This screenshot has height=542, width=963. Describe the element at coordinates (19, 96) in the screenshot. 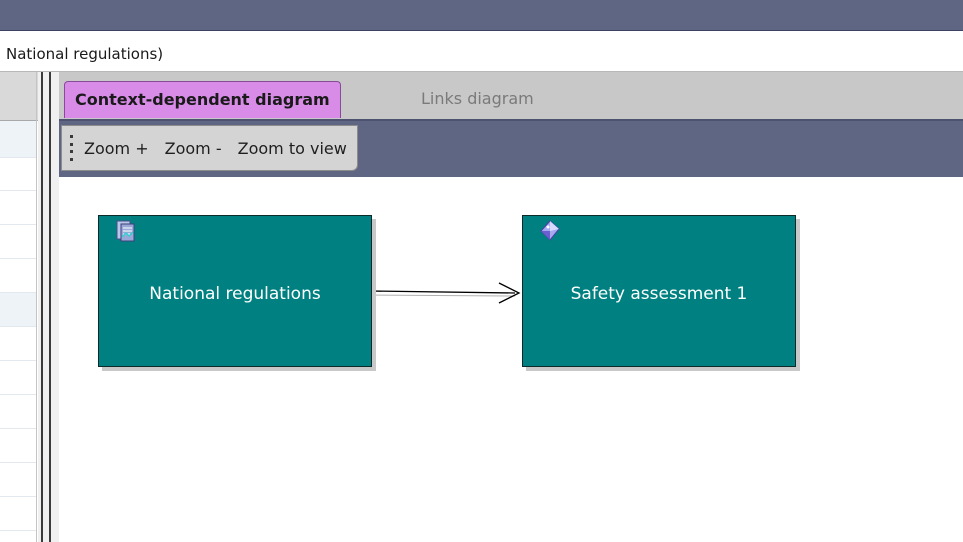

I see `left-panel-header` at that location.